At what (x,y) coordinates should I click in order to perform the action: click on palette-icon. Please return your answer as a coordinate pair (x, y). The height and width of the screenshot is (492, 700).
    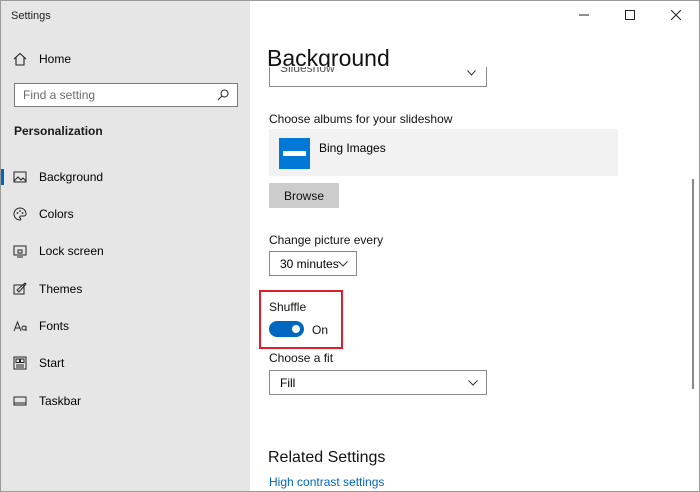
    Looking at the image, I should click on (20, 214).